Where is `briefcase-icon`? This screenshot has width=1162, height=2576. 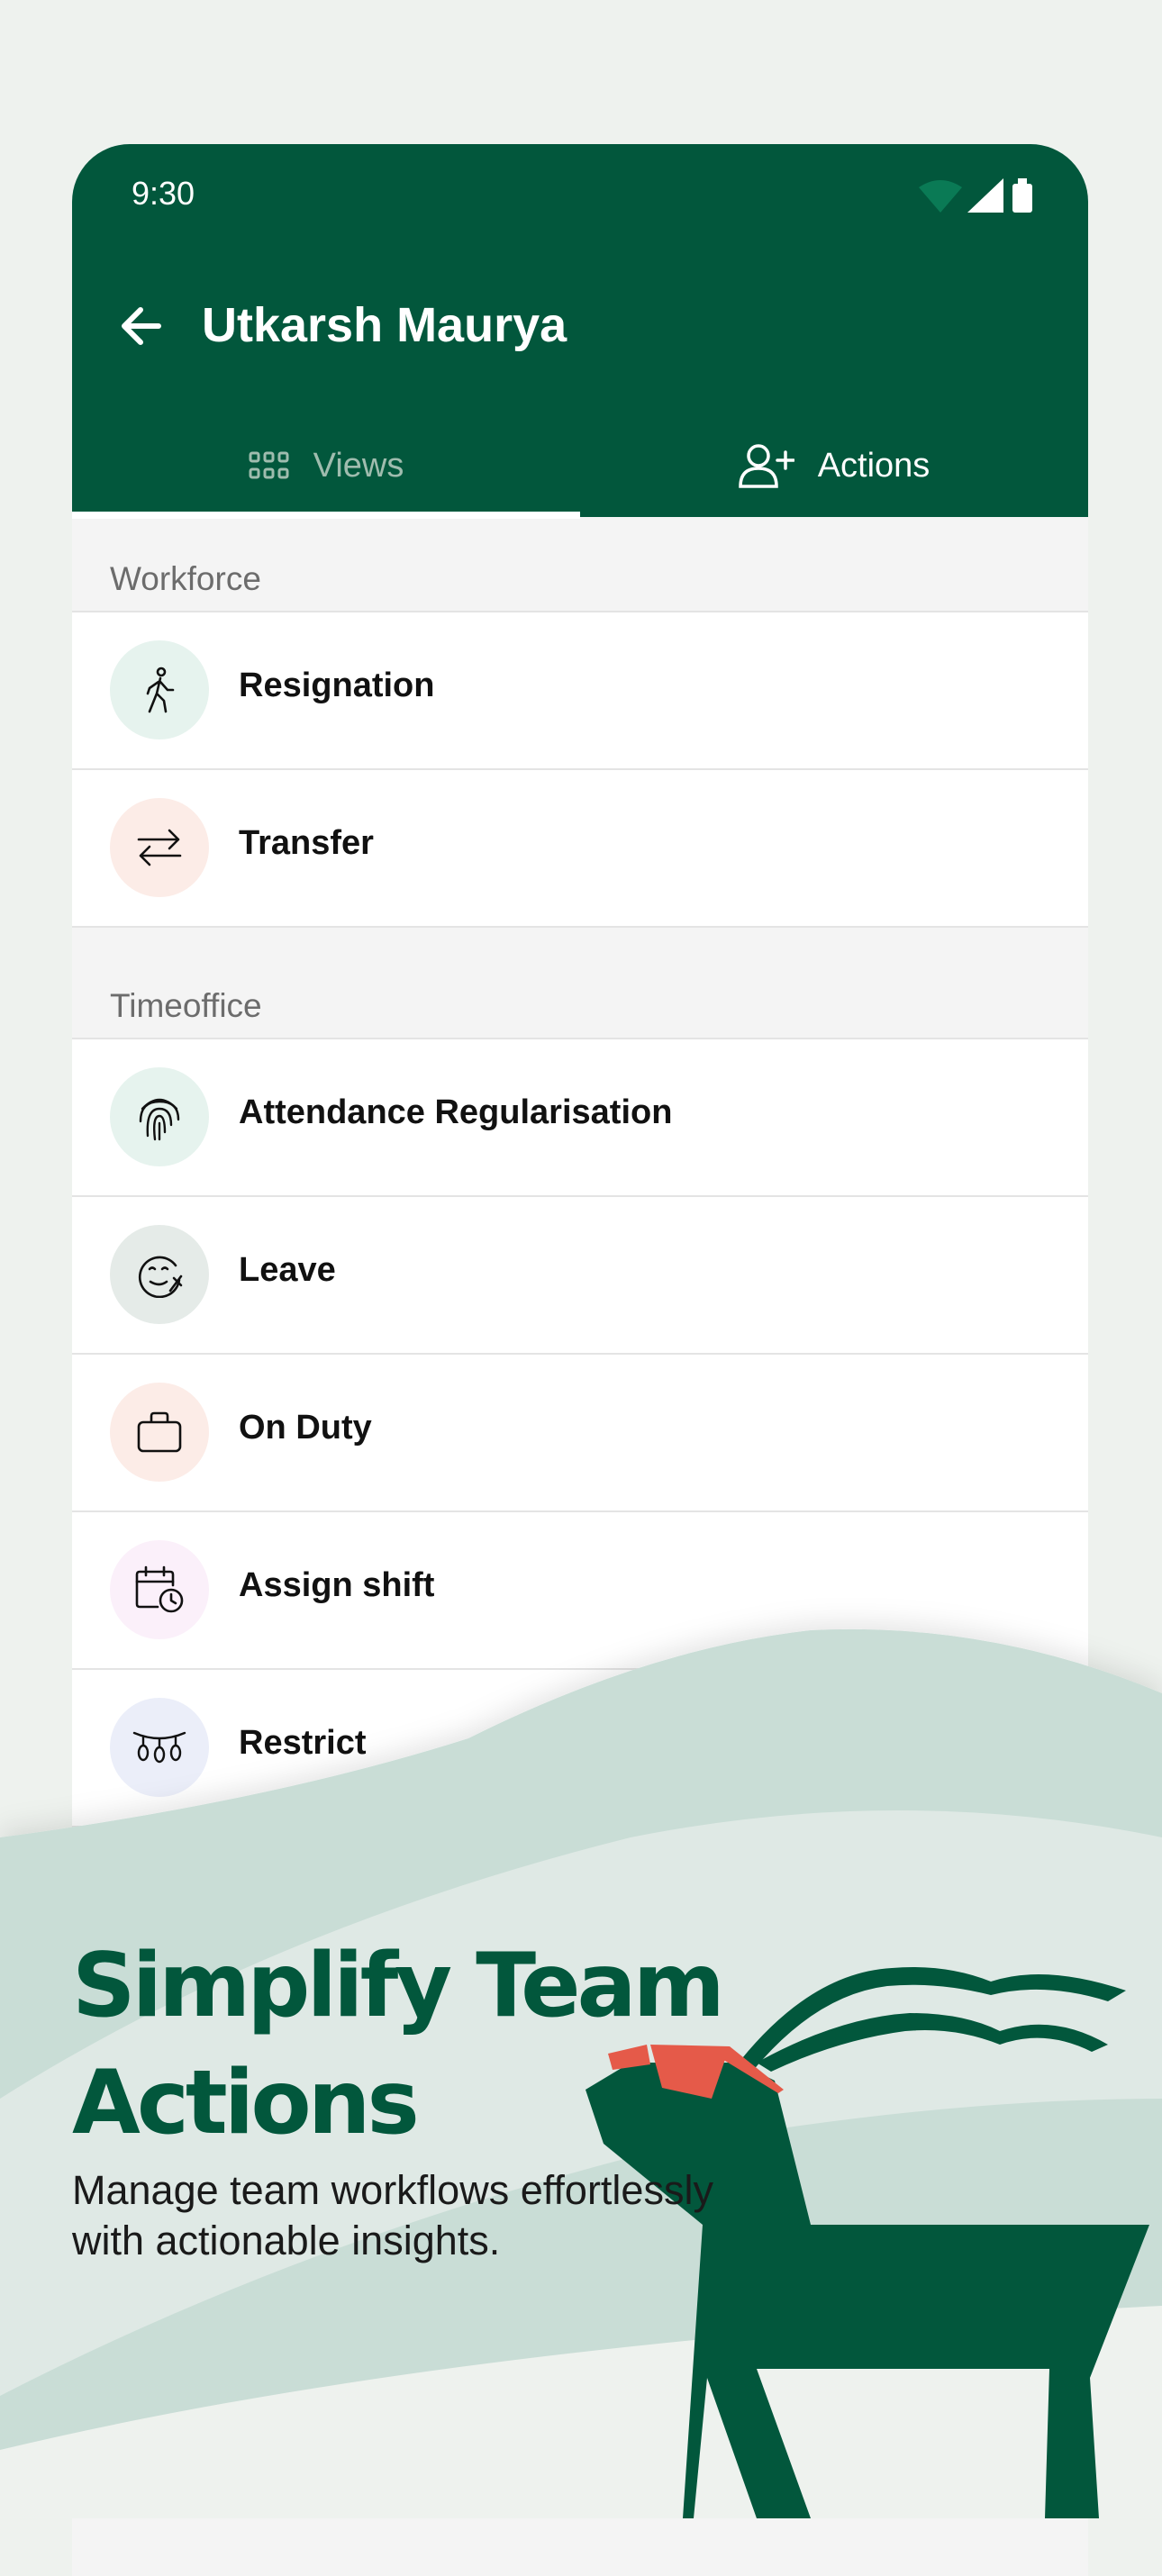 briefcase-icon is located at coordinates (160, 1432).